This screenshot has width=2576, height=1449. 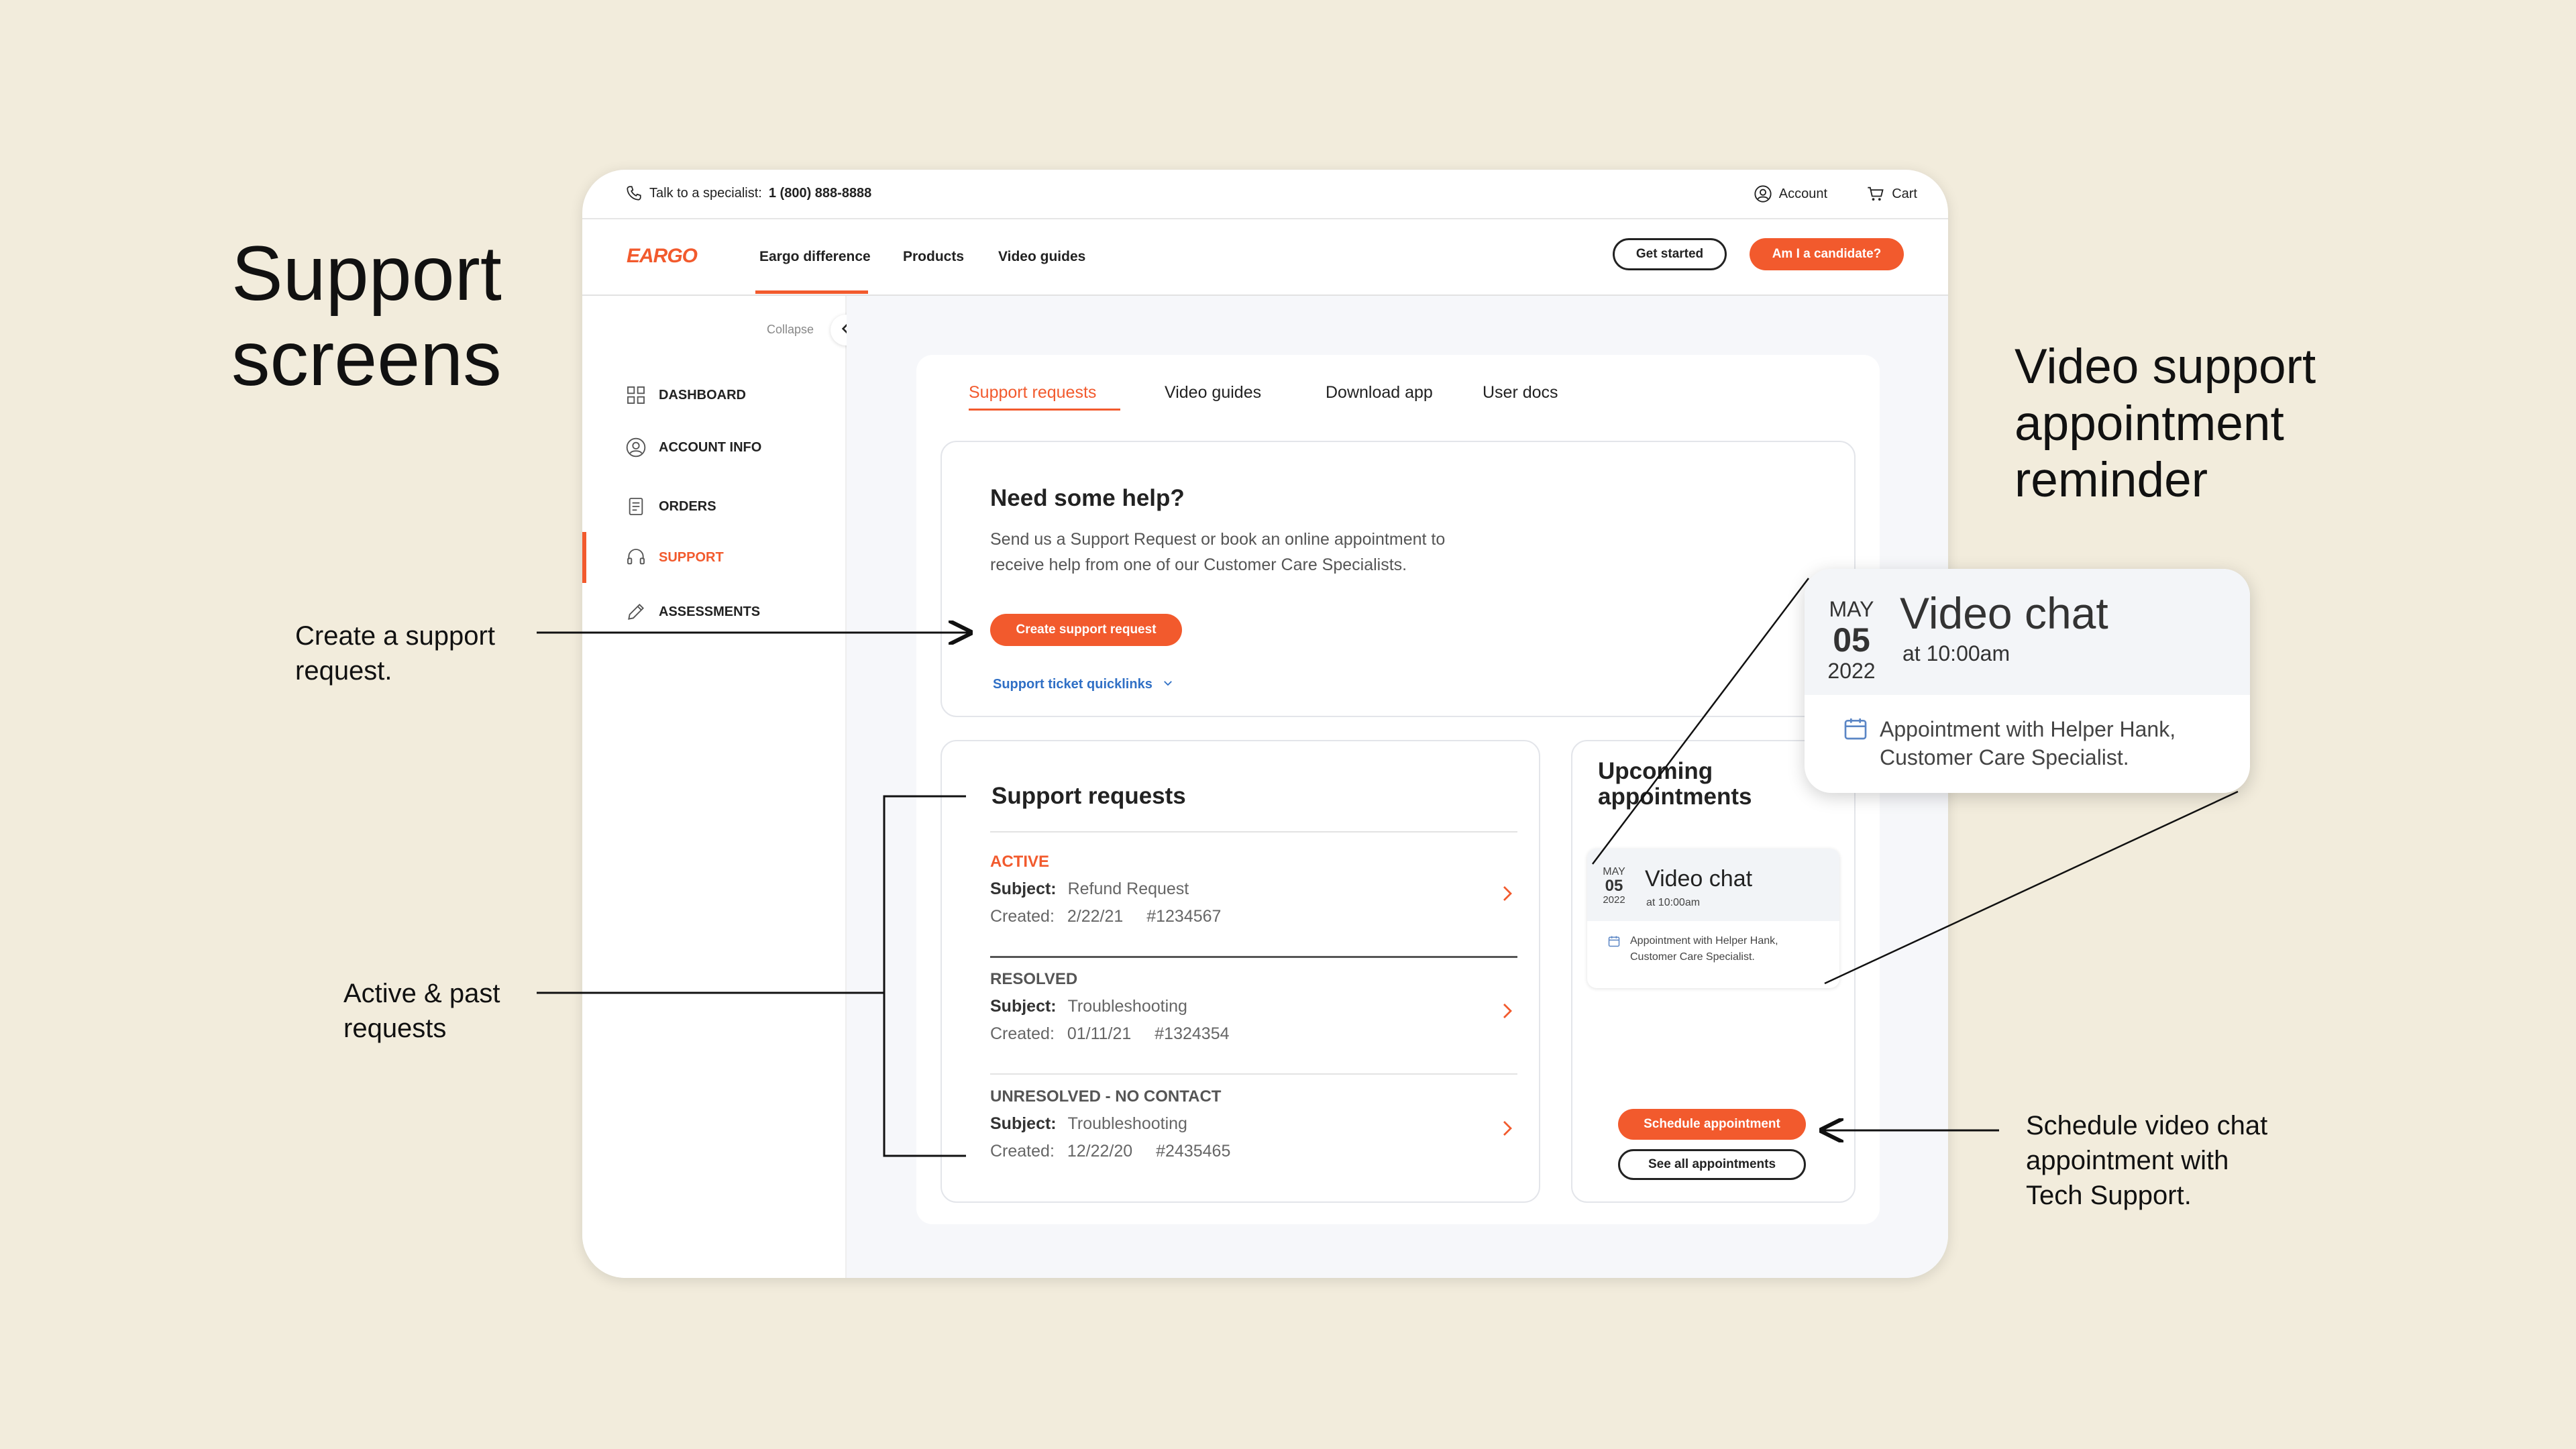 What do you see at coordinates (924, 976) in the screenshot?
I see `bracket-requests` at bounding box center [924, 976].